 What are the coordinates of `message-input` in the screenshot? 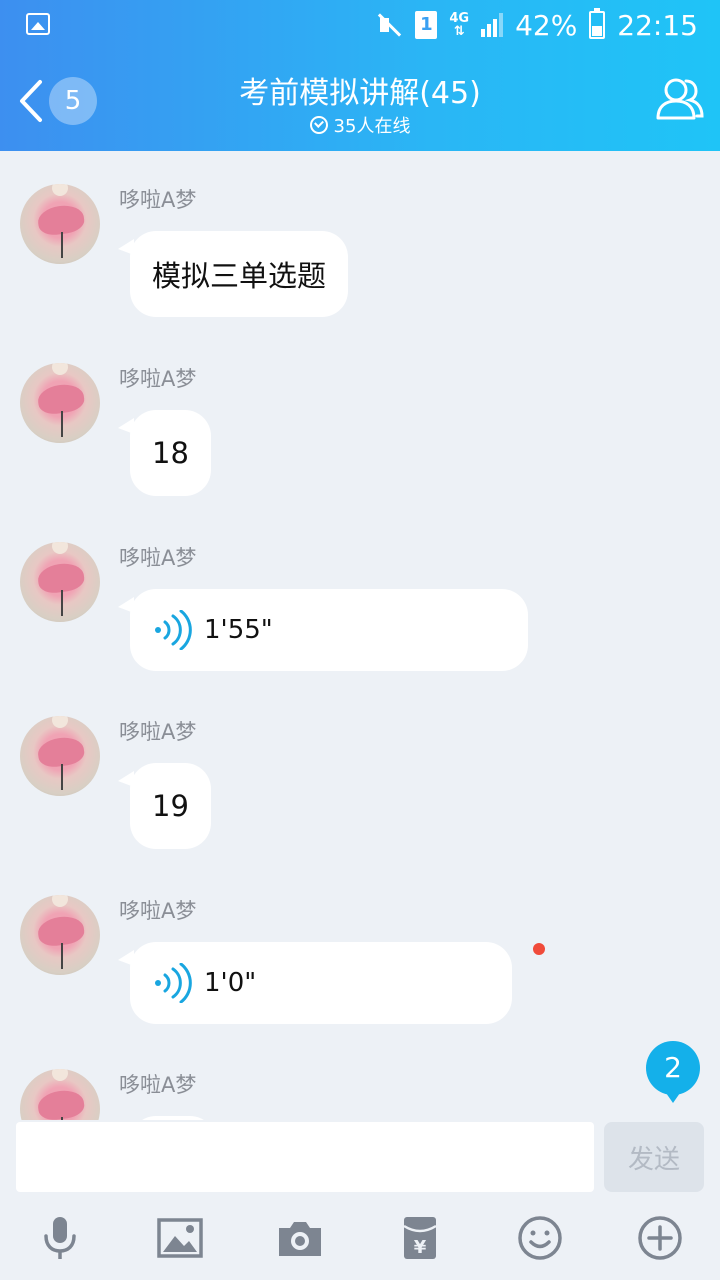 It's located at (305, 1157).